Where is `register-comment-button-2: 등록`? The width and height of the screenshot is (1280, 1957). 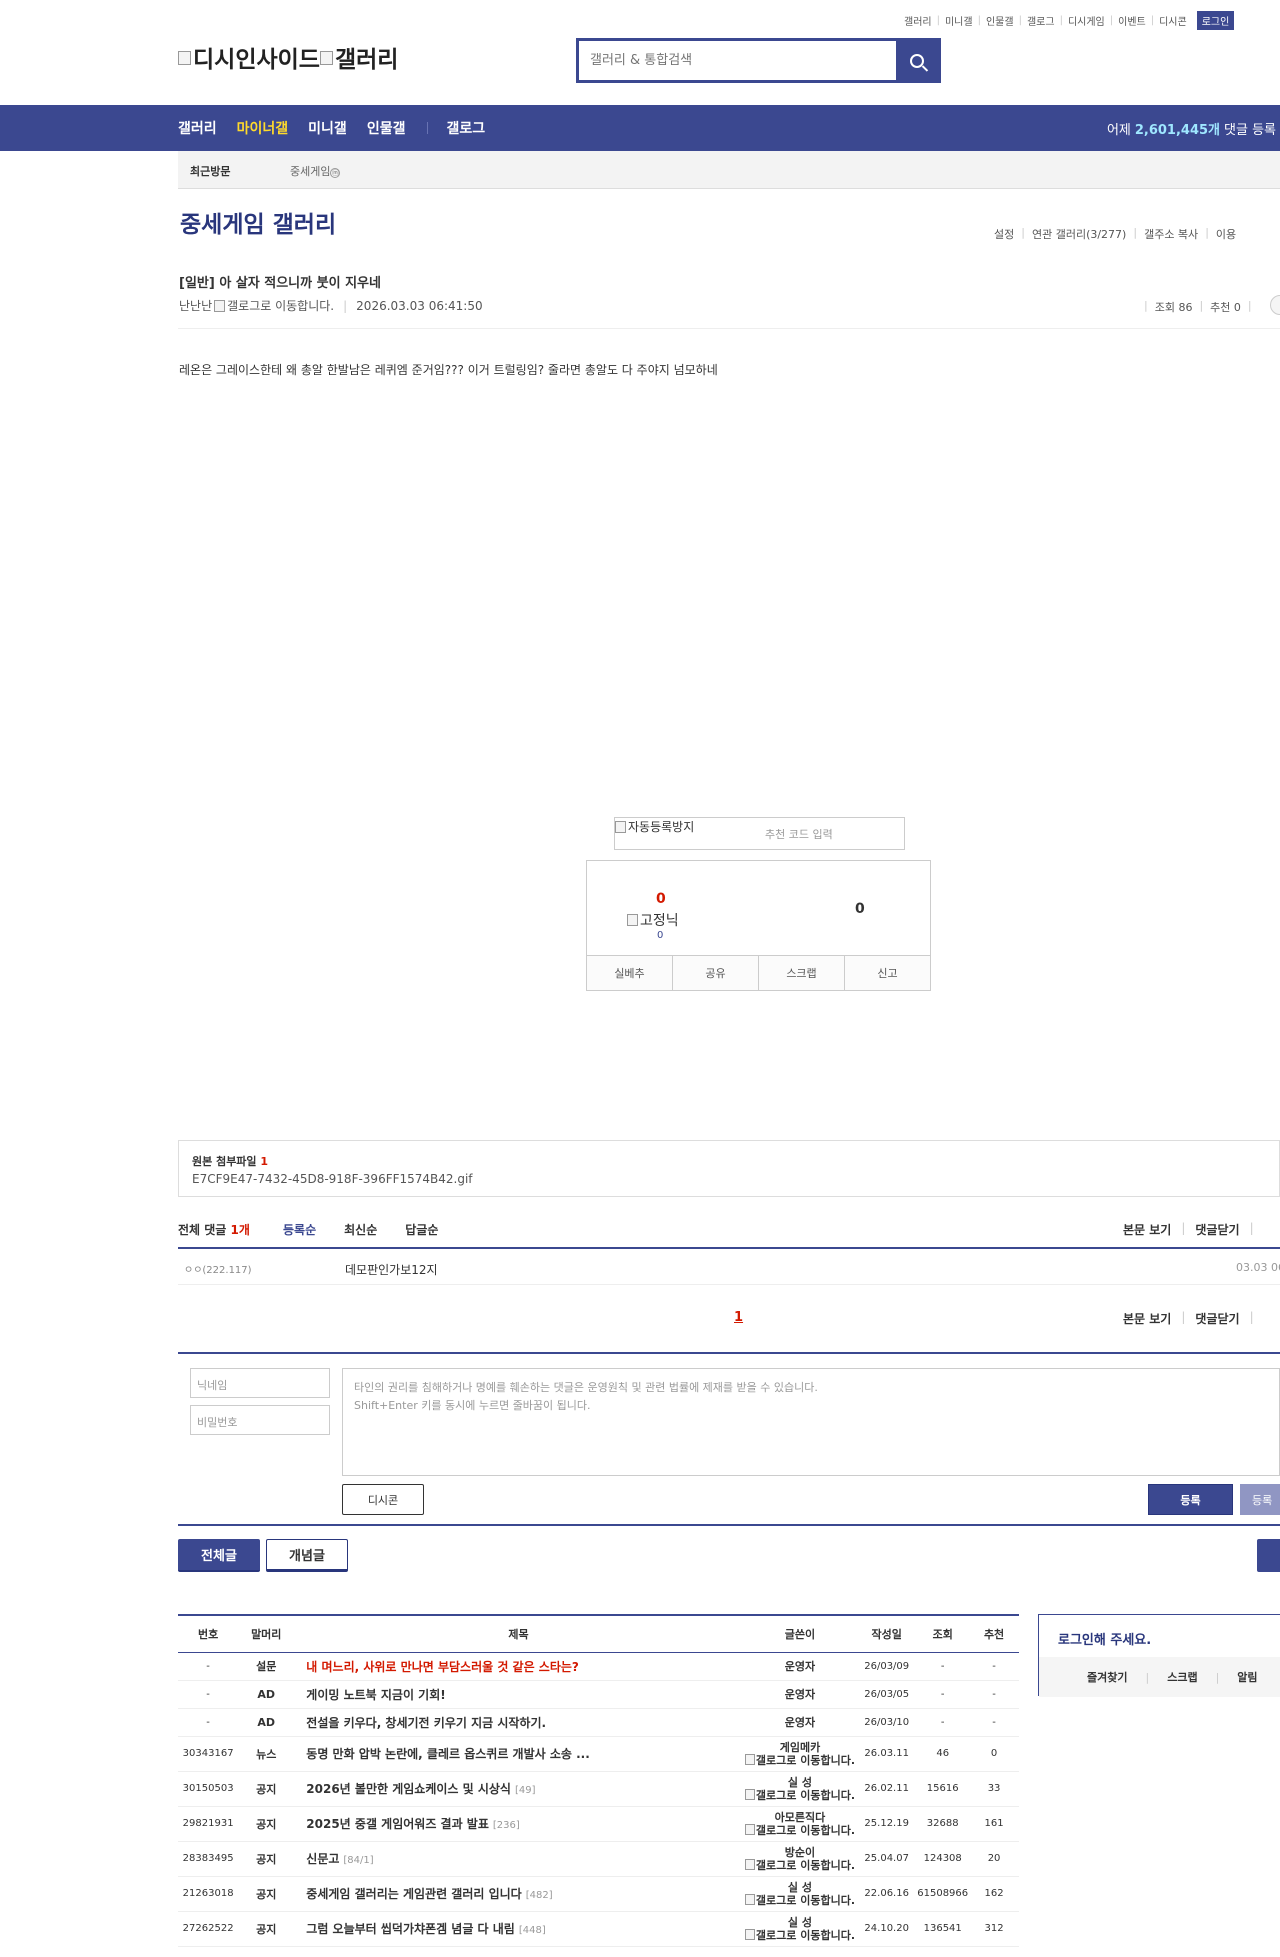
register-comment-button-2: 등록 is located at coordinates (1260, 1499).